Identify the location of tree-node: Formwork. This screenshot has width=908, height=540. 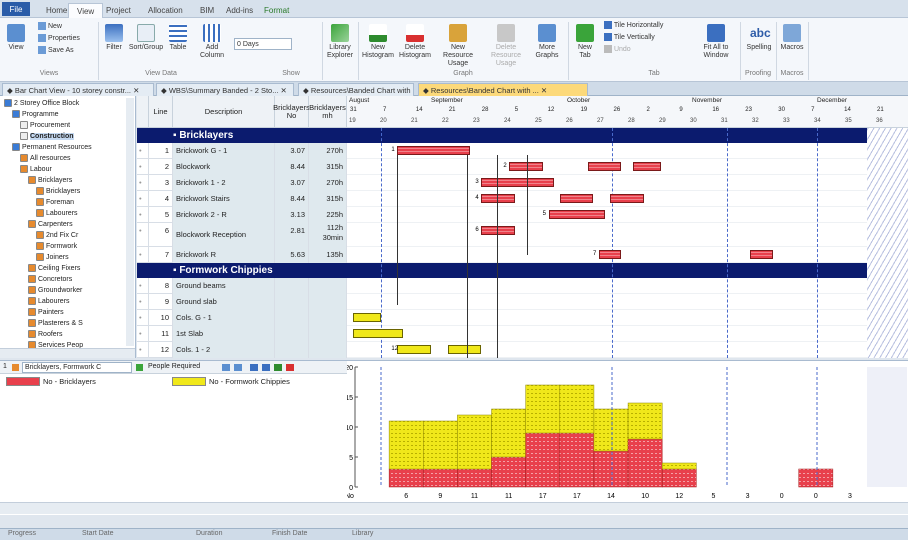
(56, 246).